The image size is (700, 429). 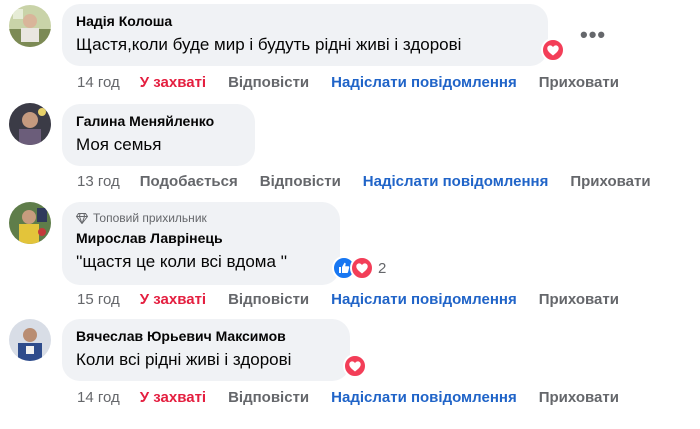 What do you see at coordinates (382, 268) in the screenshot?
I see `reaction-count: 2` at bounding box center [382, 268].